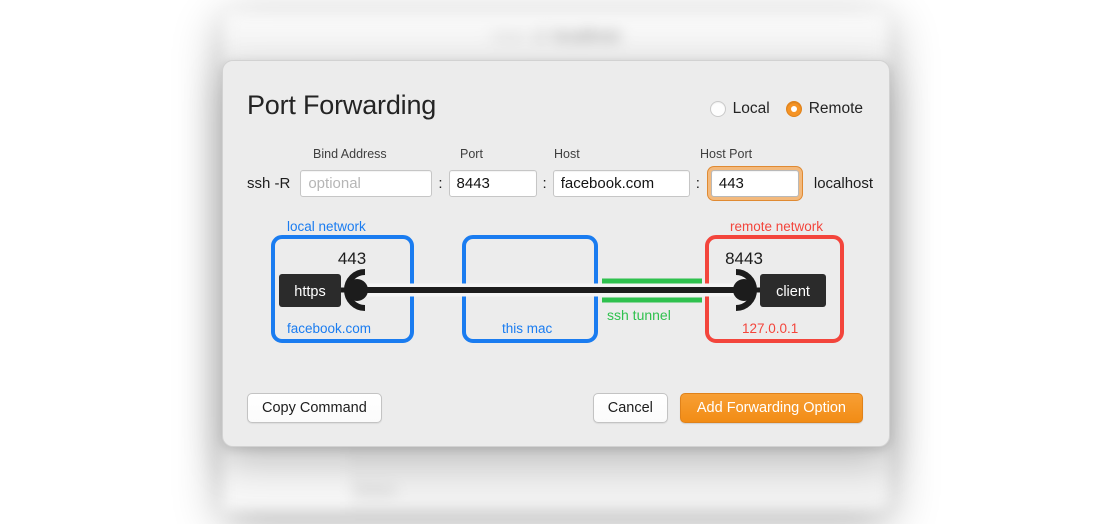 The image size is (1100, 524). What do you see at coordinates (309, 292) in the screenshot?
I see `local-service-label: https` at bounding box center [309, 292].